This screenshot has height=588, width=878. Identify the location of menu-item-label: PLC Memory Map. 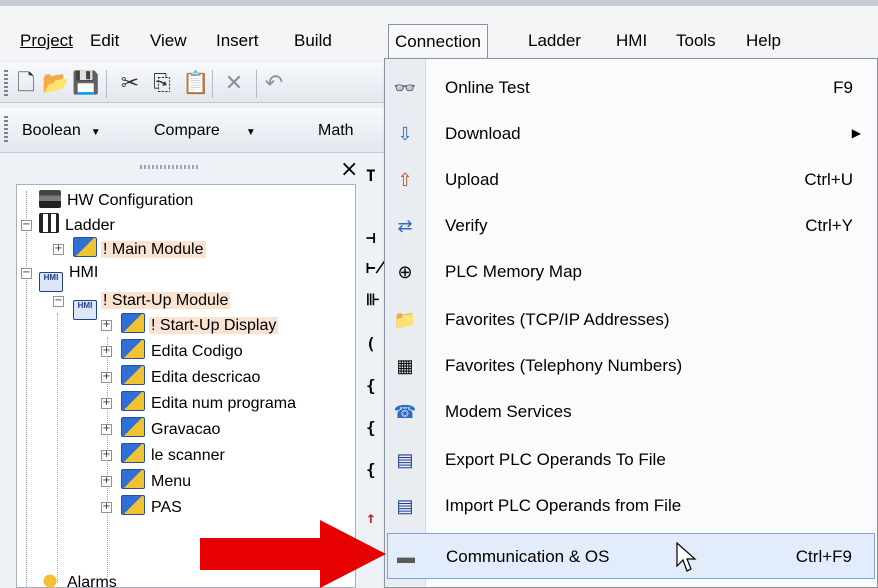
(513, 271).